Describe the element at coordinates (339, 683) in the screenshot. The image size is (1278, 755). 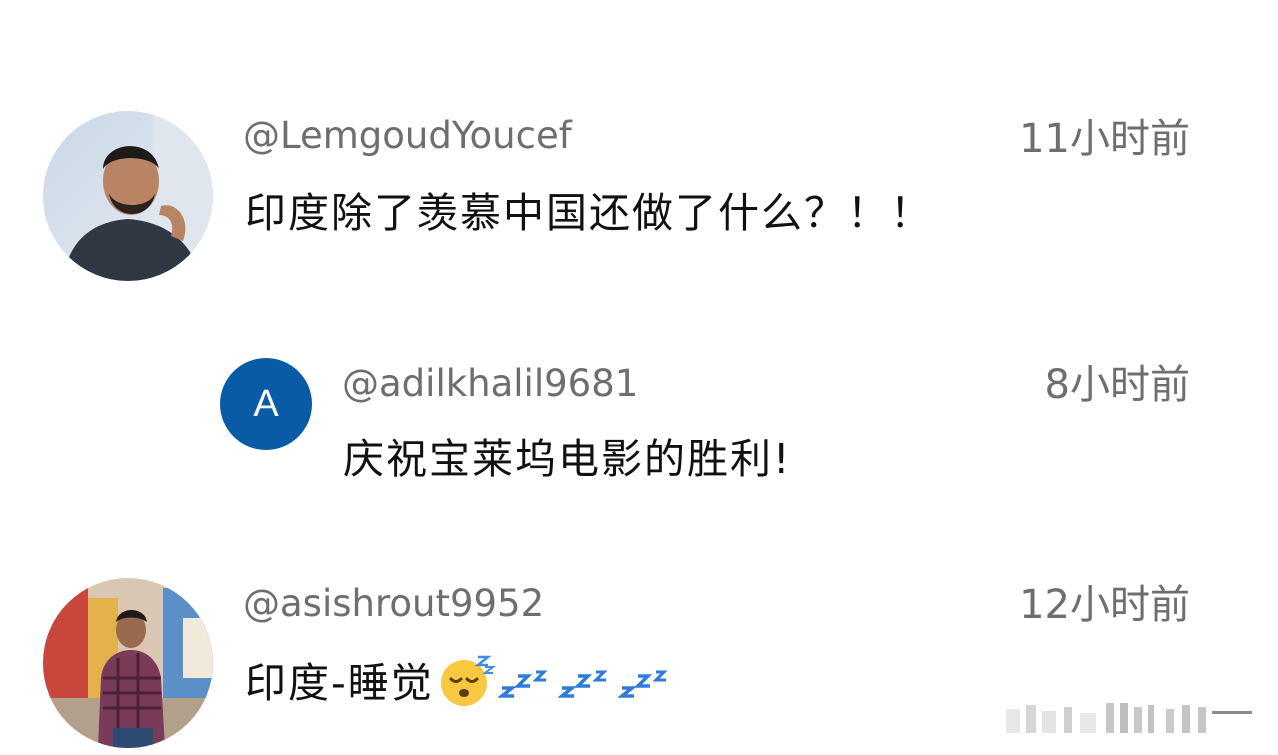
I see `comment-text: 印度-睡觉` at that location.